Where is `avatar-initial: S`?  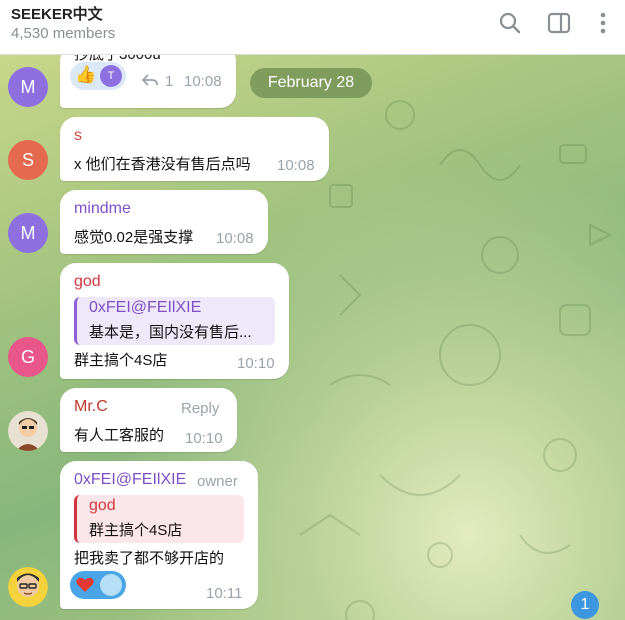 avatar-initial: S is located at coordinates (27, 160).